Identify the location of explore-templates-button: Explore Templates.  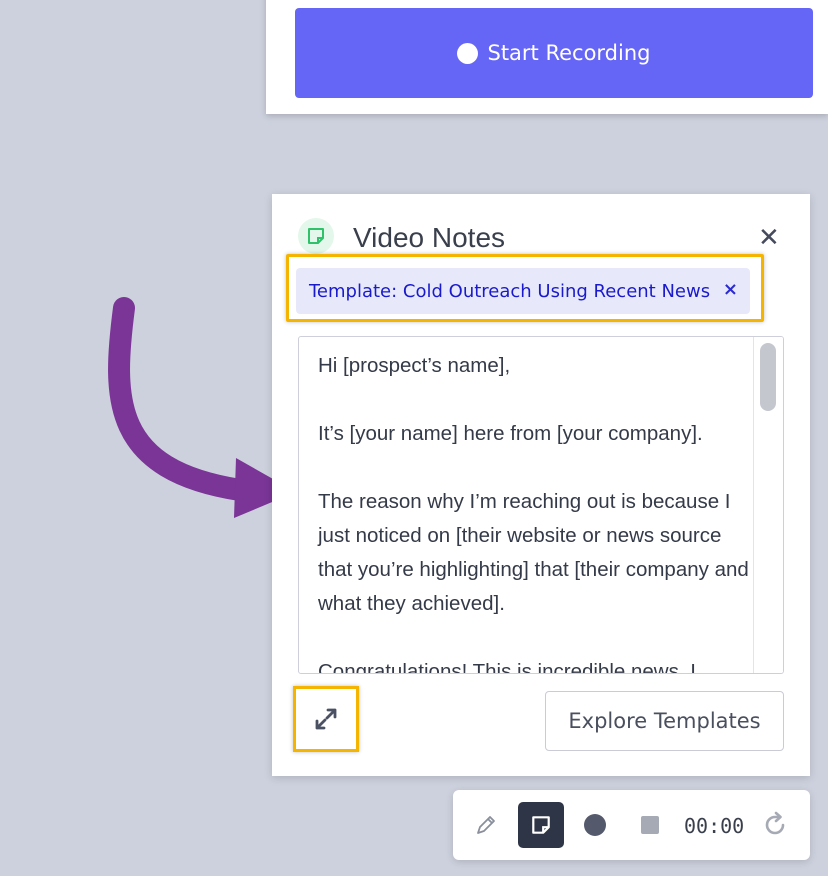
(664, 721).